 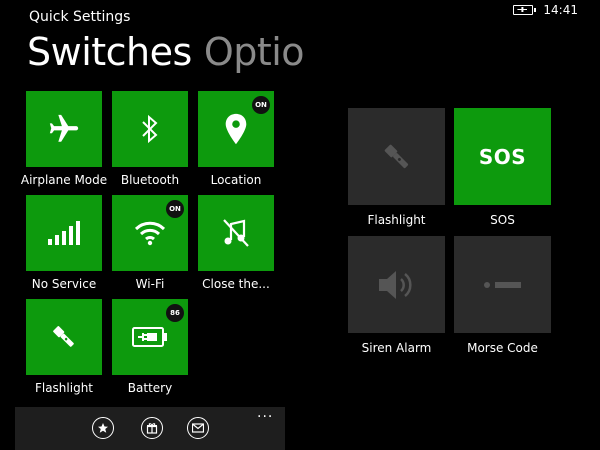 I want to click on flashlight-tile, so click(x=64, y=337).